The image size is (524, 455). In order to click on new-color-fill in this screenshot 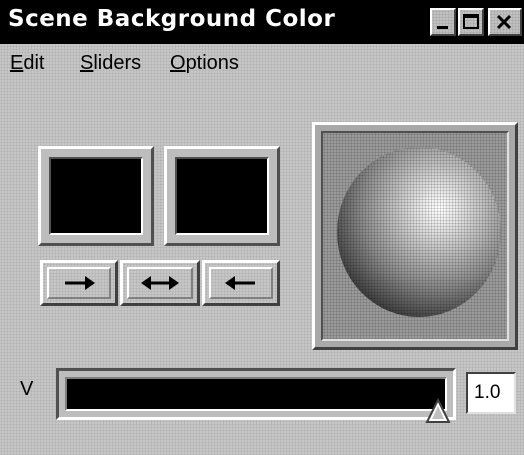, I will do `click(222, 196)`.